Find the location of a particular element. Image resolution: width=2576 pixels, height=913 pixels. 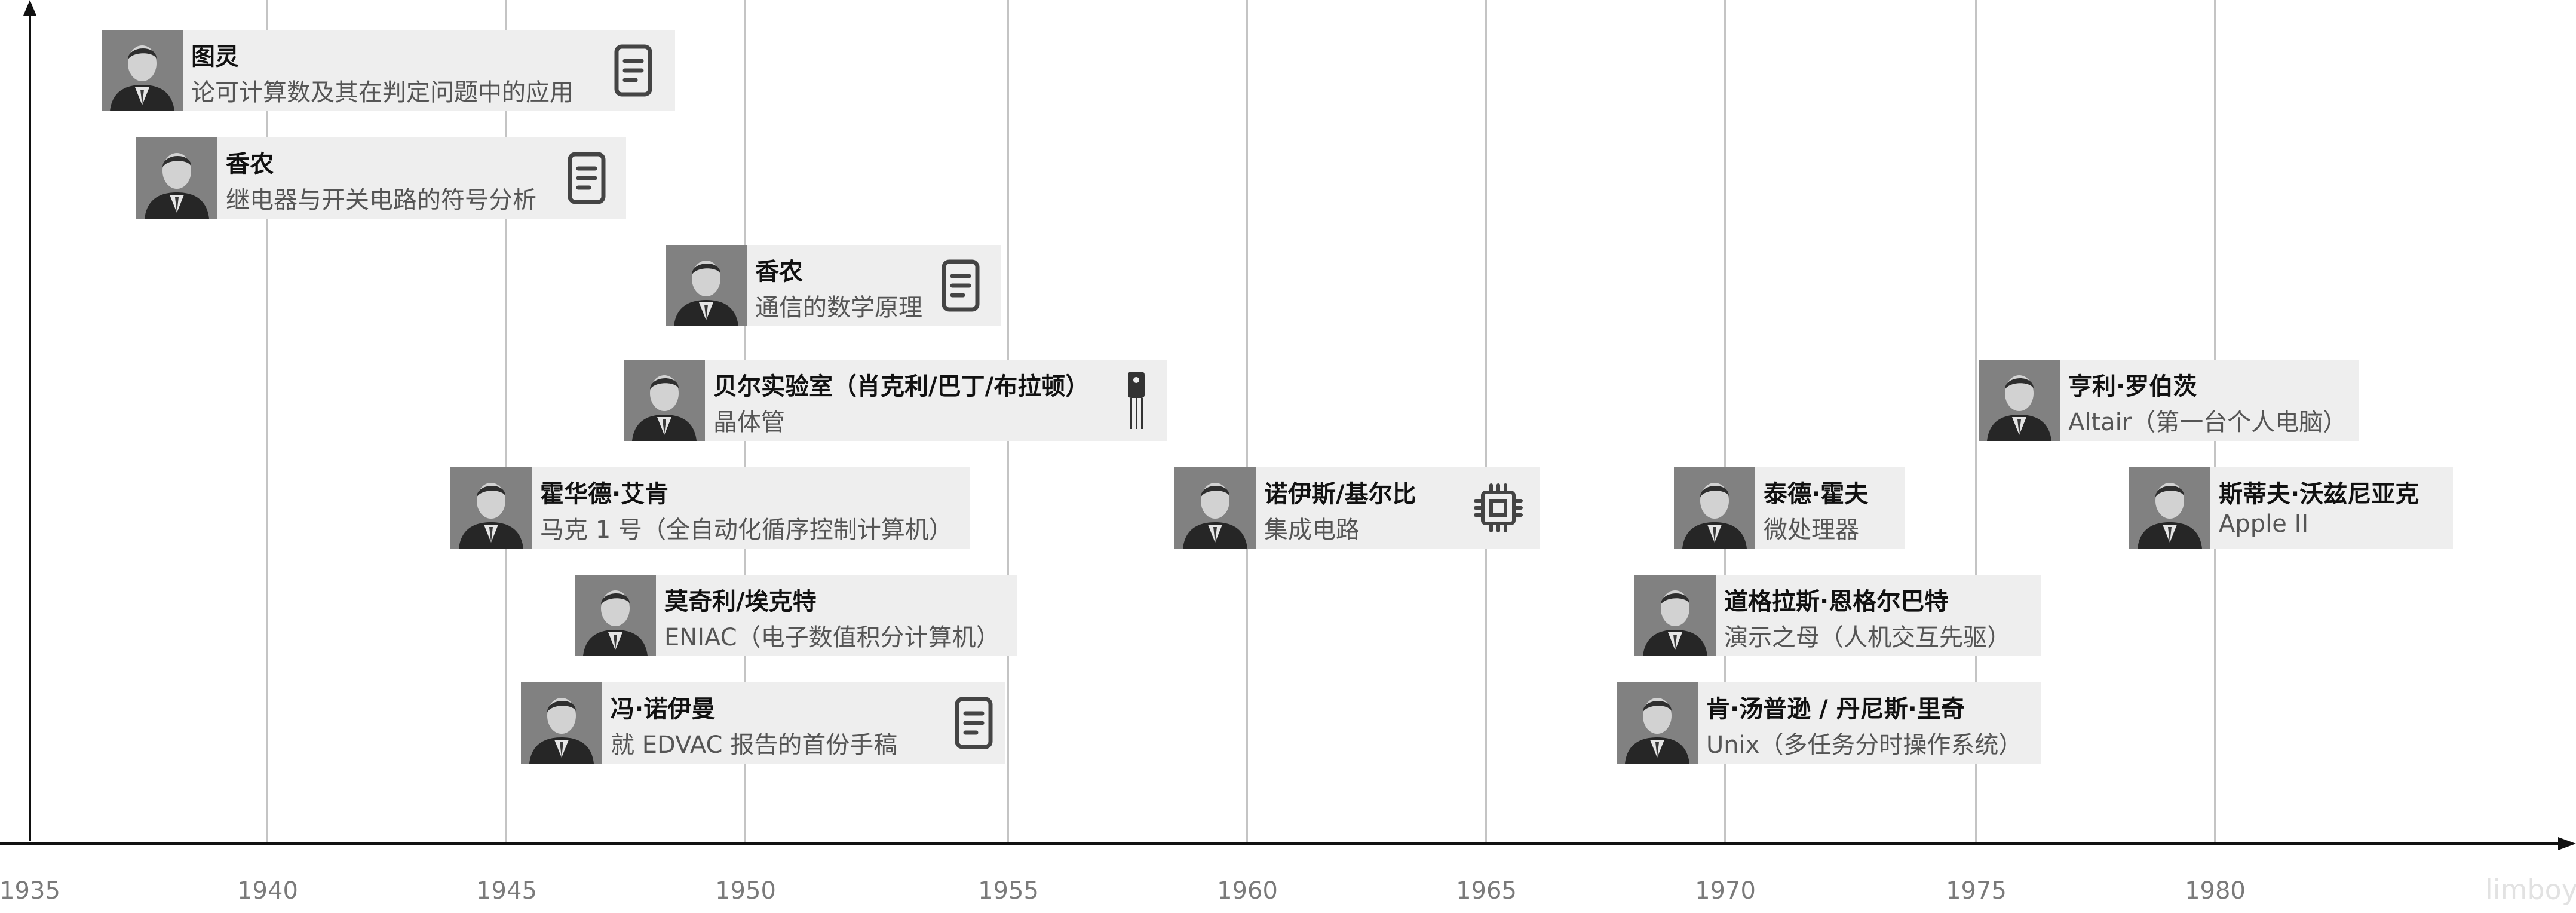

work-title: 就 EDVAC 报告的首份手稿 is located at coordinates (755, 745).